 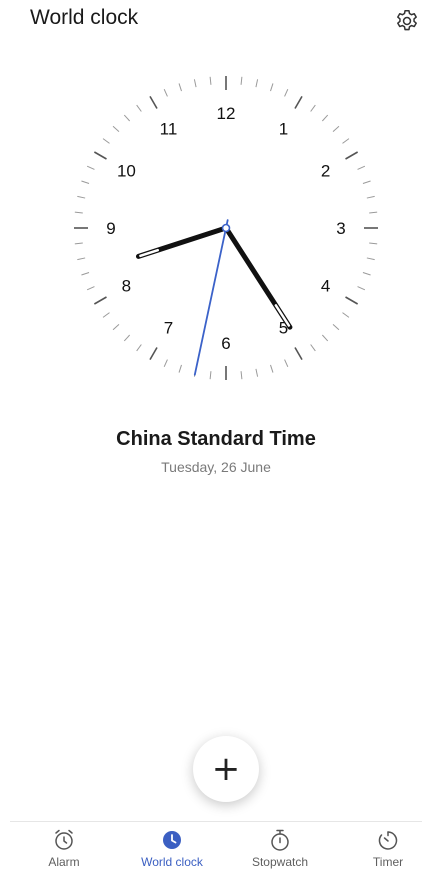 I want to click on clock-number: 9, so click(x=110, y=228).